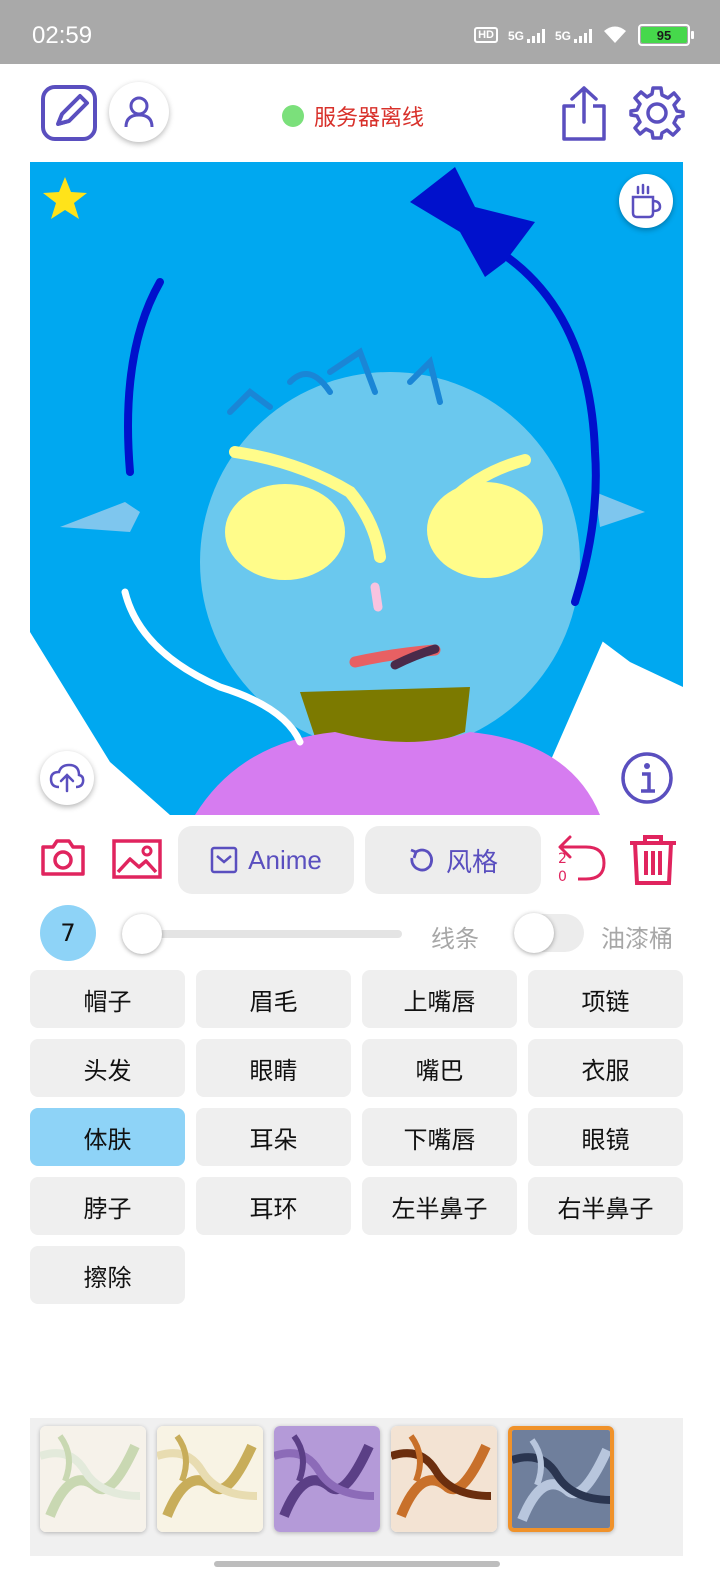  I want to click on star-icon, so click(65, 198).